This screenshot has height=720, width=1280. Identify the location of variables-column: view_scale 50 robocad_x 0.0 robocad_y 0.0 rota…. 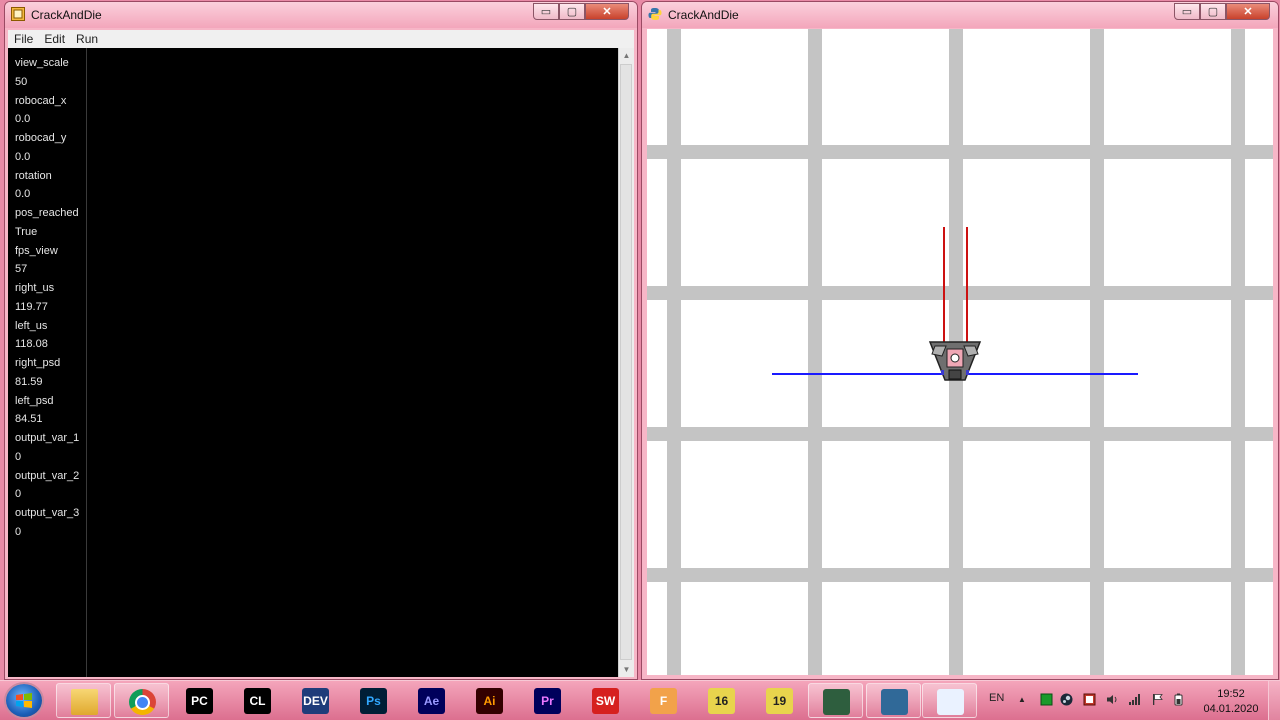
(47, 362).